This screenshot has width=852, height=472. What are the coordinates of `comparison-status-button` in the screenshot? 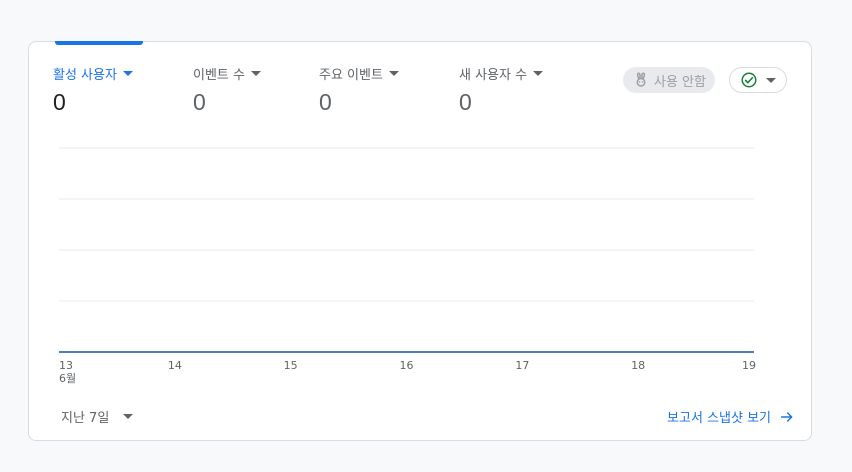 It's located at (758, 80).